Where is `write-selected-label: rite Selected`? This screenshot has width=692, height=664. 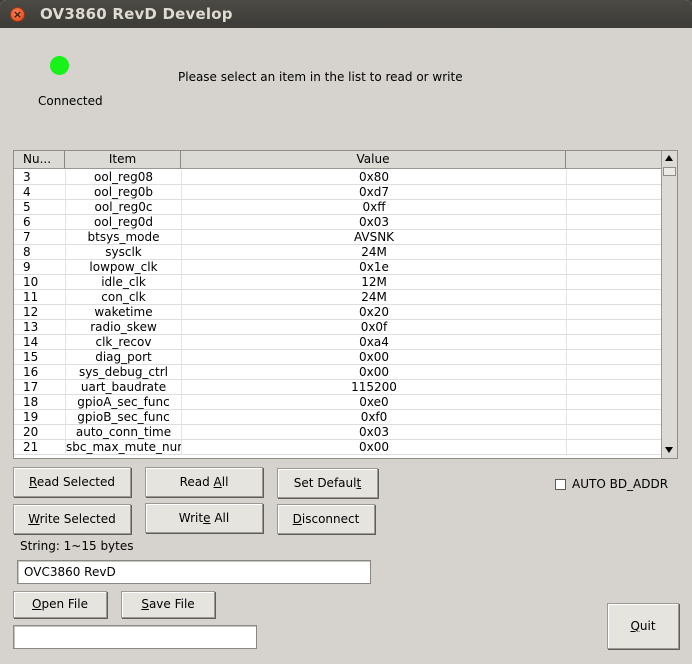 write-selected-label: rite Selected is located at coordinates (77, 519).